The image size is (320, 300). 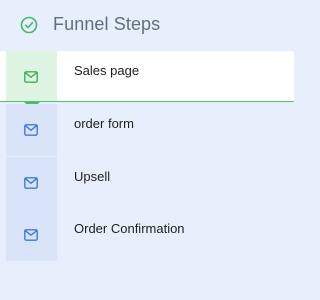 What do you see at coordinates (29, 25) in the screenshot?
I see `check-circle-icon` at bounding box center [29, 25].